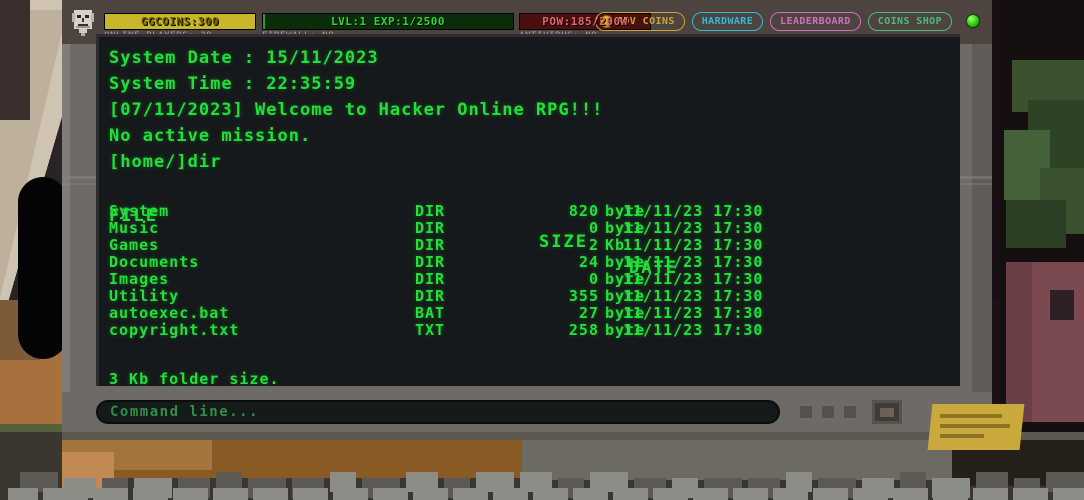 The width and height of the screenshot is (1084, 500). What do you see at coordinates (534, 279) in the screenshot?
I see `table-row: Images DIR 0 byte 11/11/23 17:30` at bounding box center [534, 279].